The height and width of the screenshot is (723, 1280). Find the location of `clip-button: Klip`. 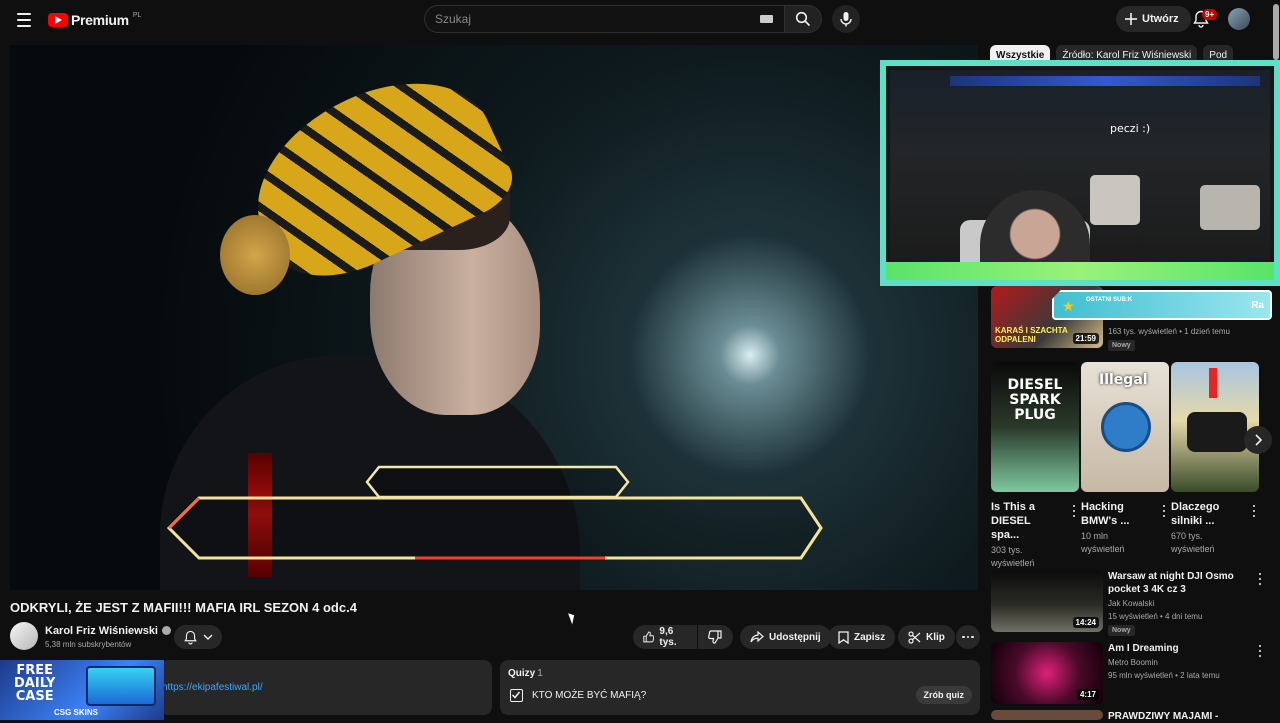

clip-button: Klip is located at coordinates (926, 637).